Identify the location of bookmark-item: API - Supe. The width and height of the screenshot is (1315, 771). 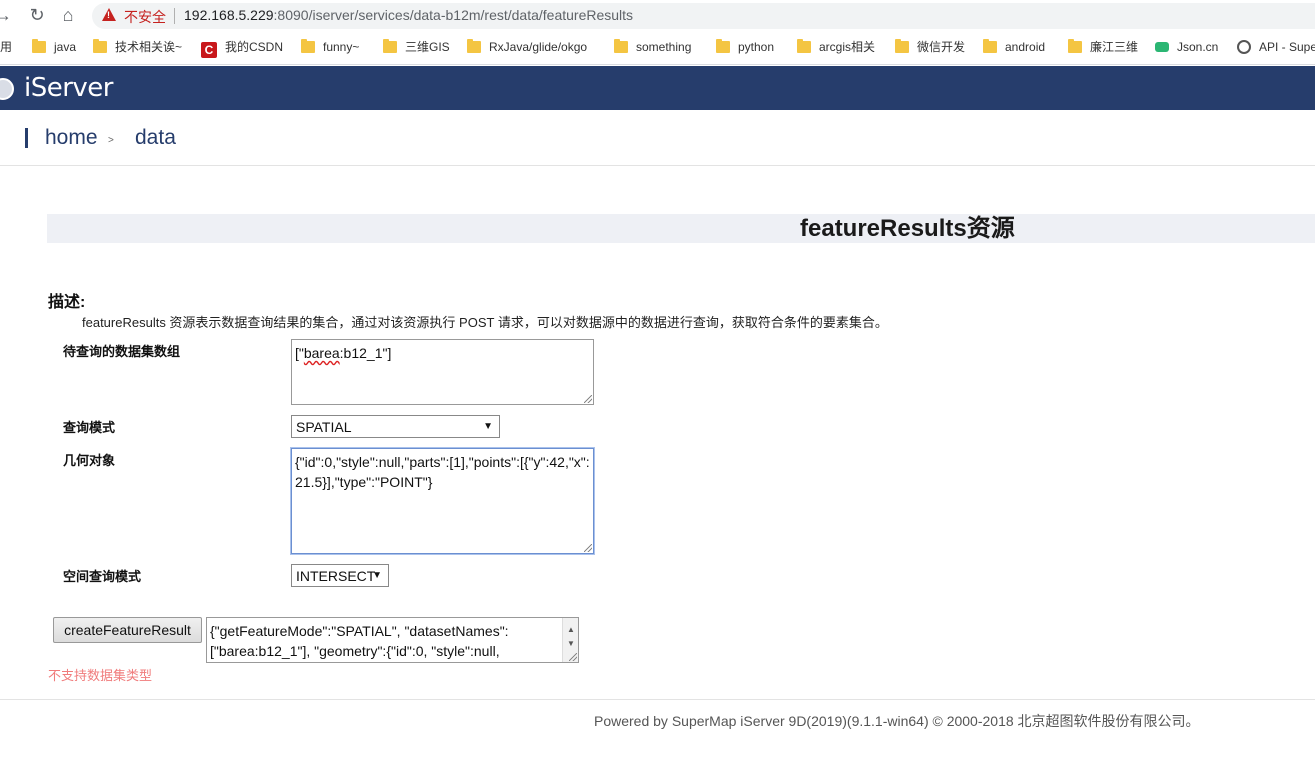
(1276, 47).